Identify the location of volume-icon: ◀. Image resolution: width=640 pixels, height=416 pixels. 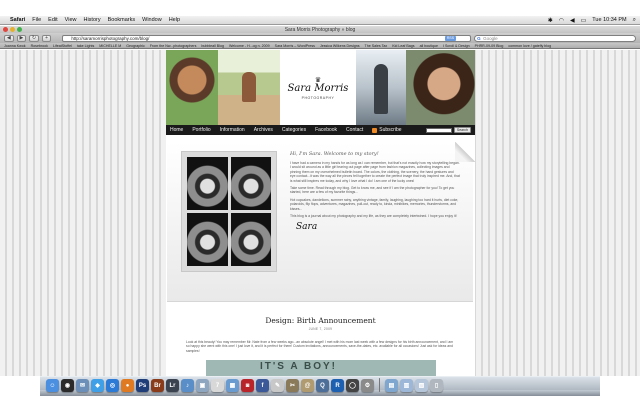
(572, 20).